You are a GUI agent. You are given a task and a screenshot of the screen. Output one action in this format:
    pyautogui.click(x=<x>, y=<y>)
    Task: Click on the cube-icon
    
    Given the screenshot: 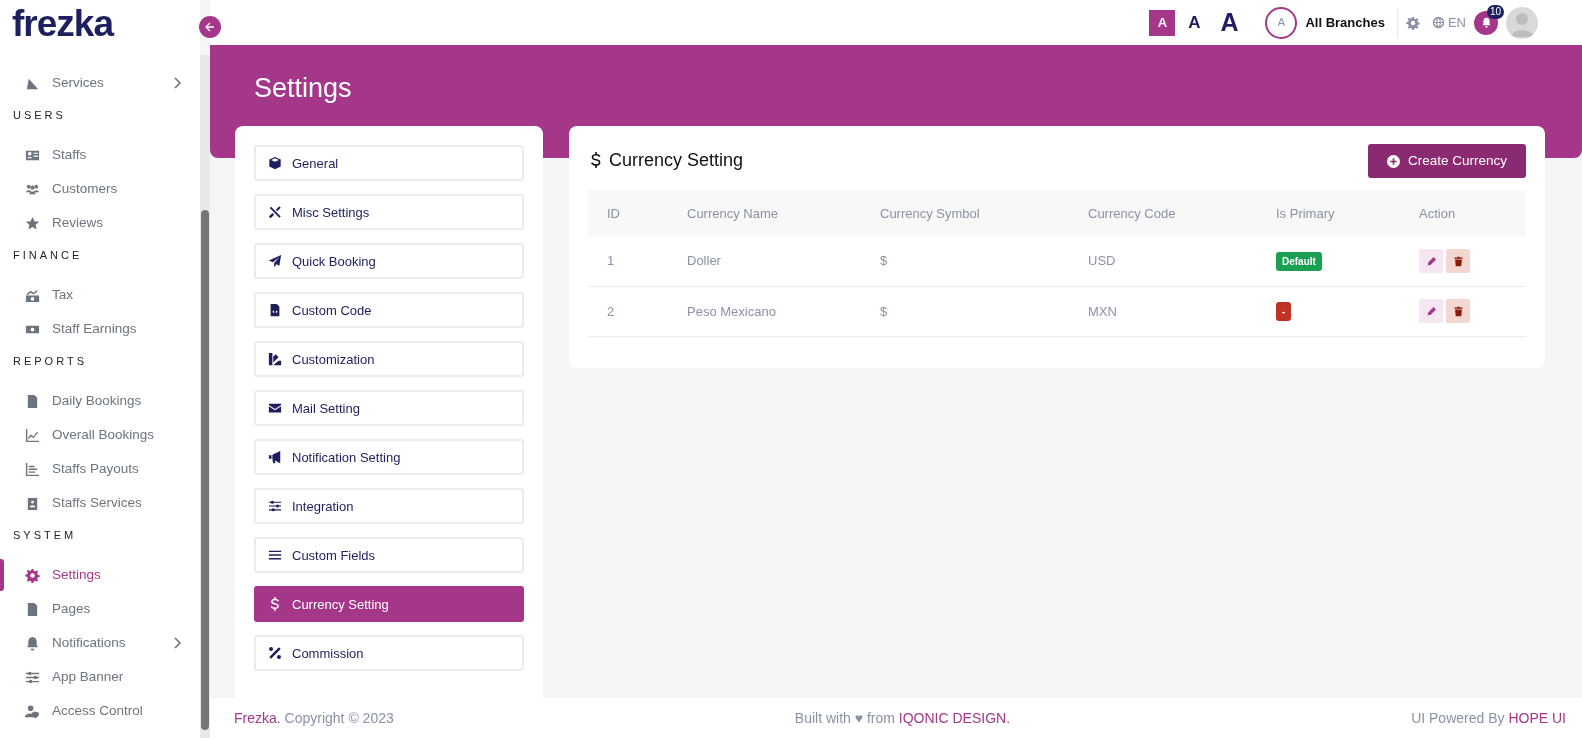 What is the action you would take?
    pyautogui.click(x=275, y=163)
    